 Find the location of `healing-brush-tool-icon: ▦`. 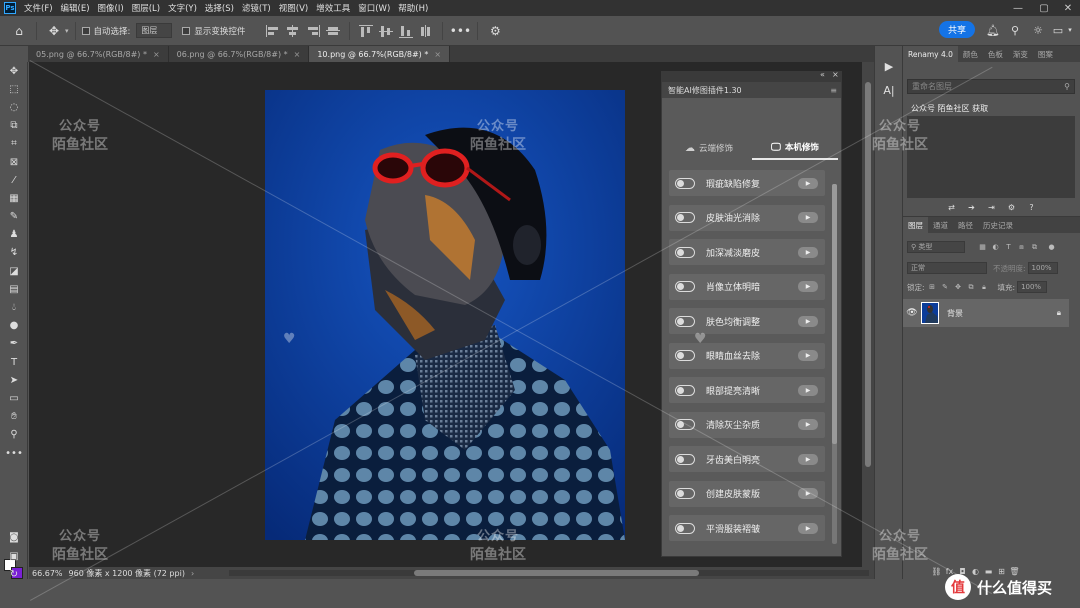

healing-brush-tool-icon: ▦ is located at coordinates (14, 198).